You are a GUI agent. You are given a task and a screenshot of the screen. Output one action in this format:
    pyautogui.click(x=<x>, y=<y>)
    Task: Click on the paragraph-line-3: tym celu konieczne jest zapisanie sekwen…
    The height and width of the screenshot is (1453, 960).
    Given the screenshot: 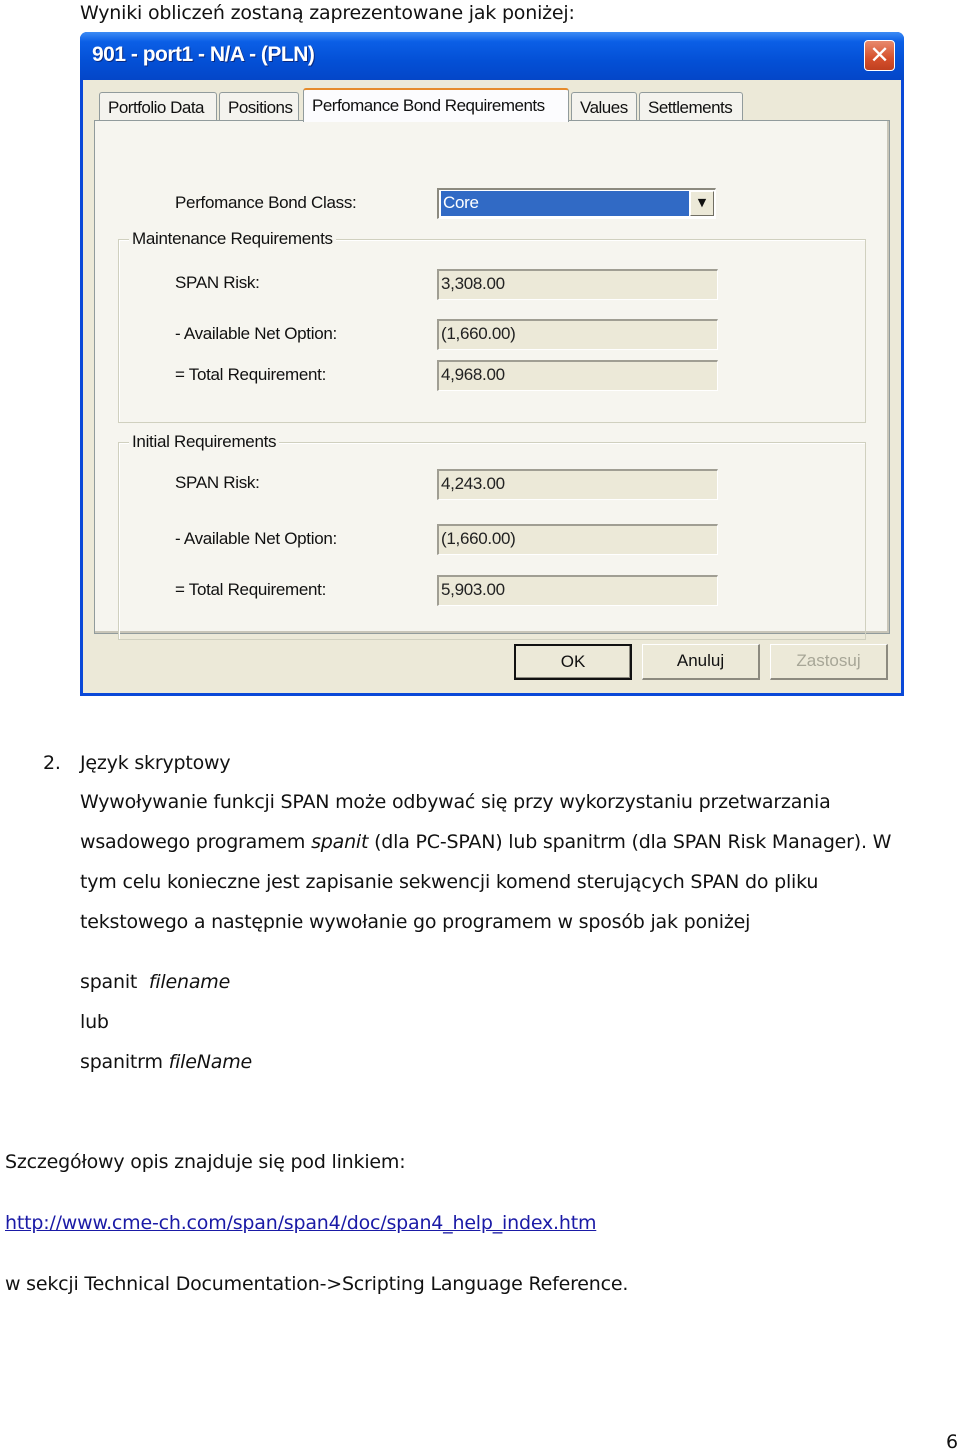 What is the action you would take?
    pyautogui.click(x=449, y=882)
    